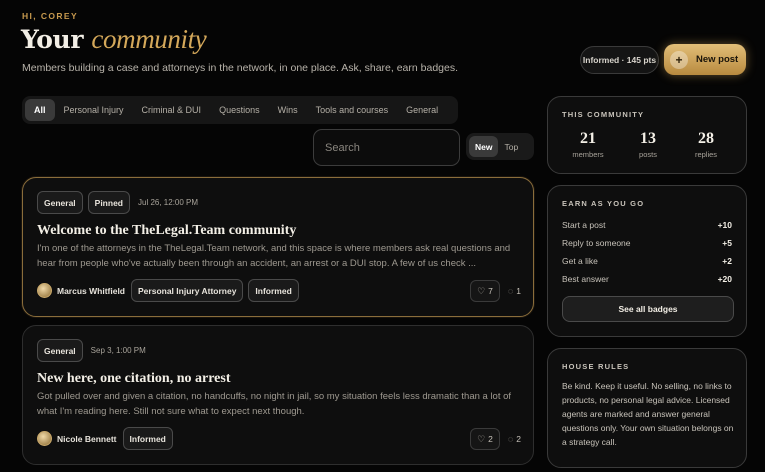 Image resolution: width=765 pixels, height=472 pixels. What do you see at coordinates (588, 154) in the screenshot?
I see `stat-label: members` at bounding box center [588, 154].